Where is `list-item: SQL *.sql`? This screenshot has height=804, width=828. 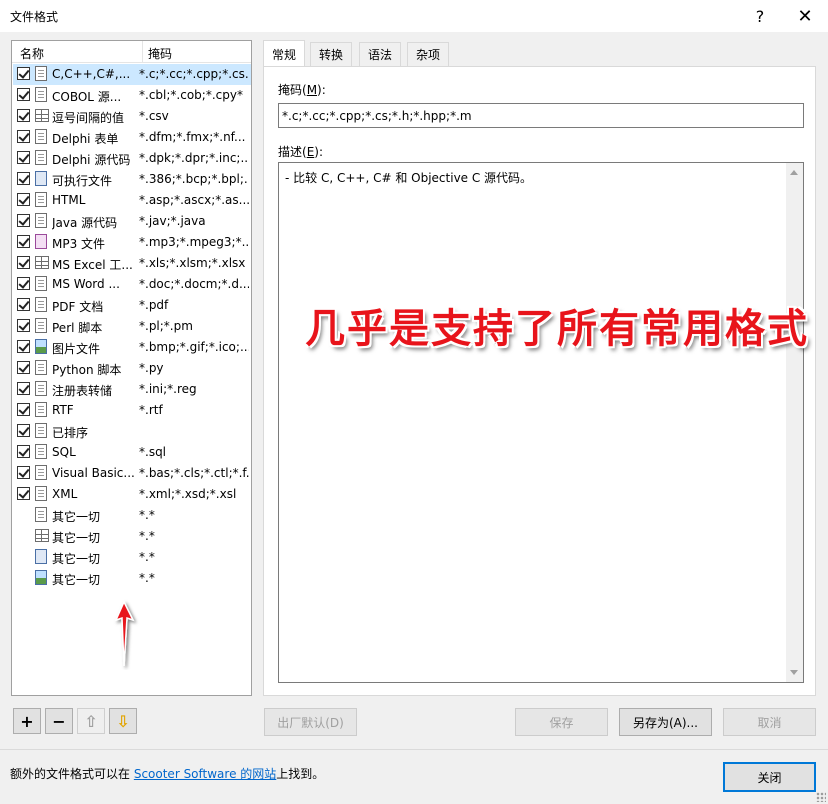
list-item: SQL *.sql is located at coordinates (132, 452).